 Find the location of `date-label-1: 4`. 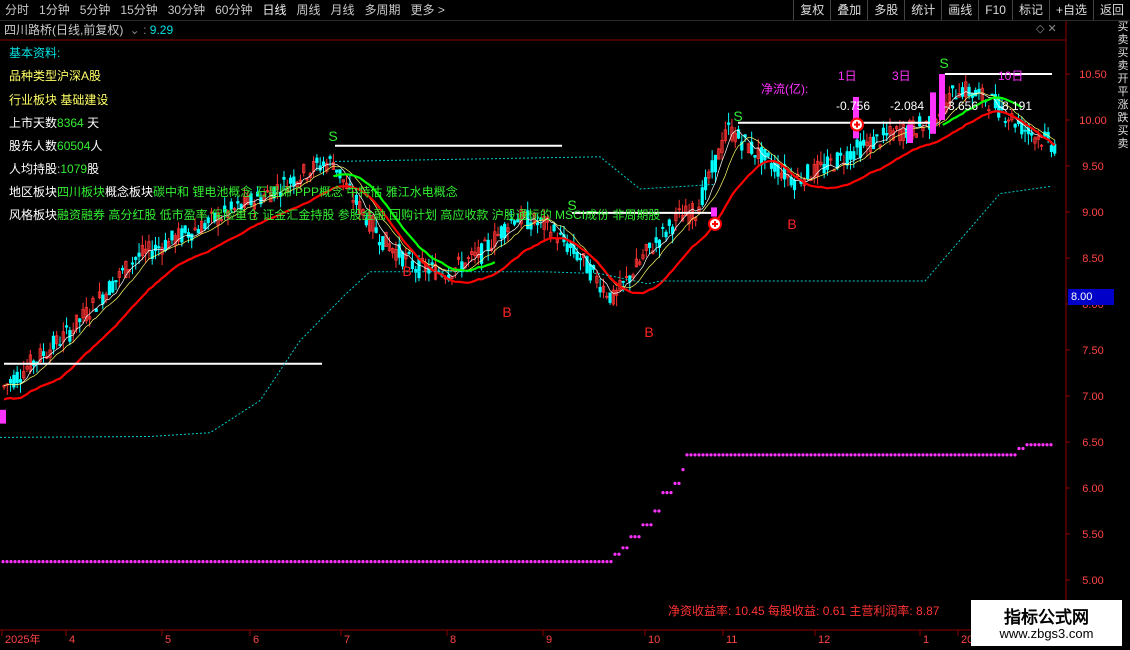

date-label-1: 4 is located at coordinates (72, 640).